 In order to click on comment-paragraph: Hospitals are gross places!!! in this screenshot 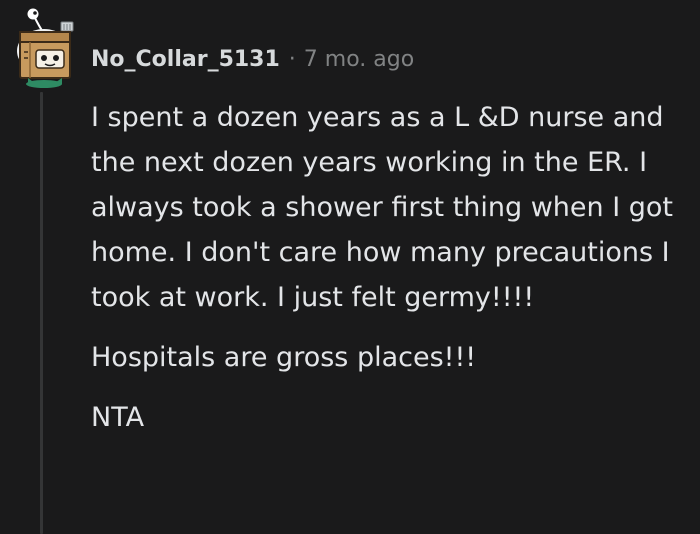, I will do `click(284, 357)`.